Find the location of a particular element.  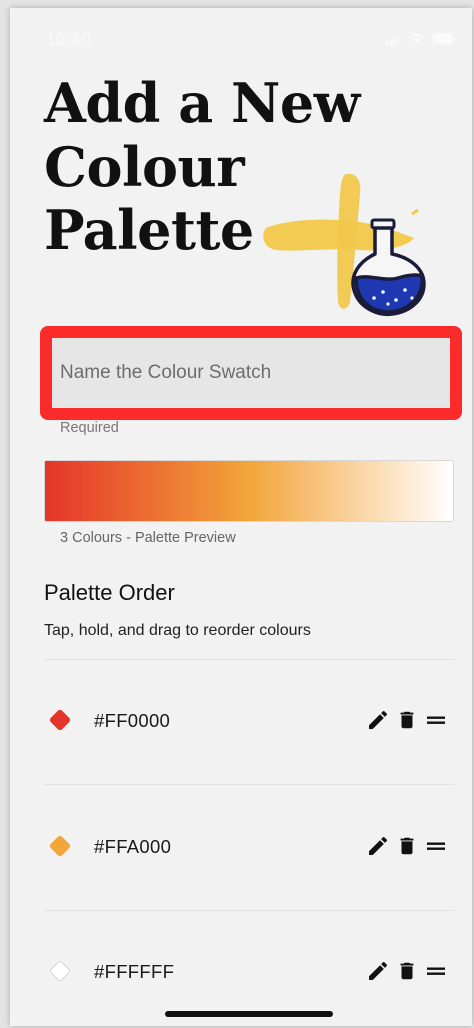

status-icons is located at coordinates (421, 38).